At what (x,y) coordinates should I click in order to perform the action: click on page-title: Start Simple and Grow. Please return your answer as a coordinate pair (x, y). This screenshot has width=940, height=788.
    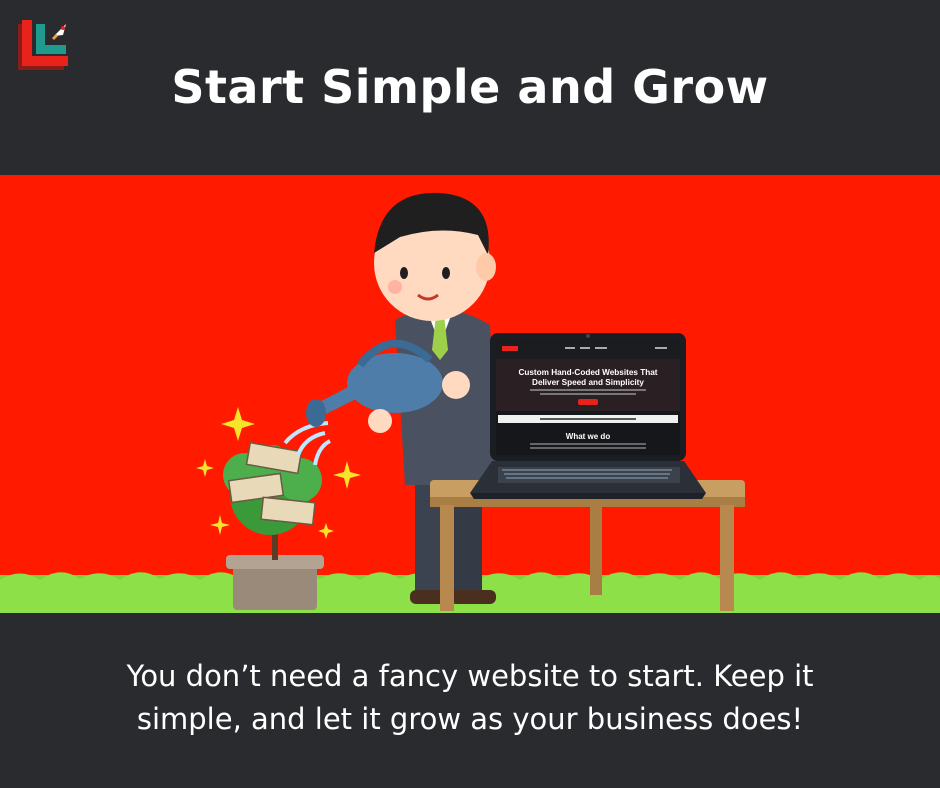
    Looking at the image, I should click on (470, 87).